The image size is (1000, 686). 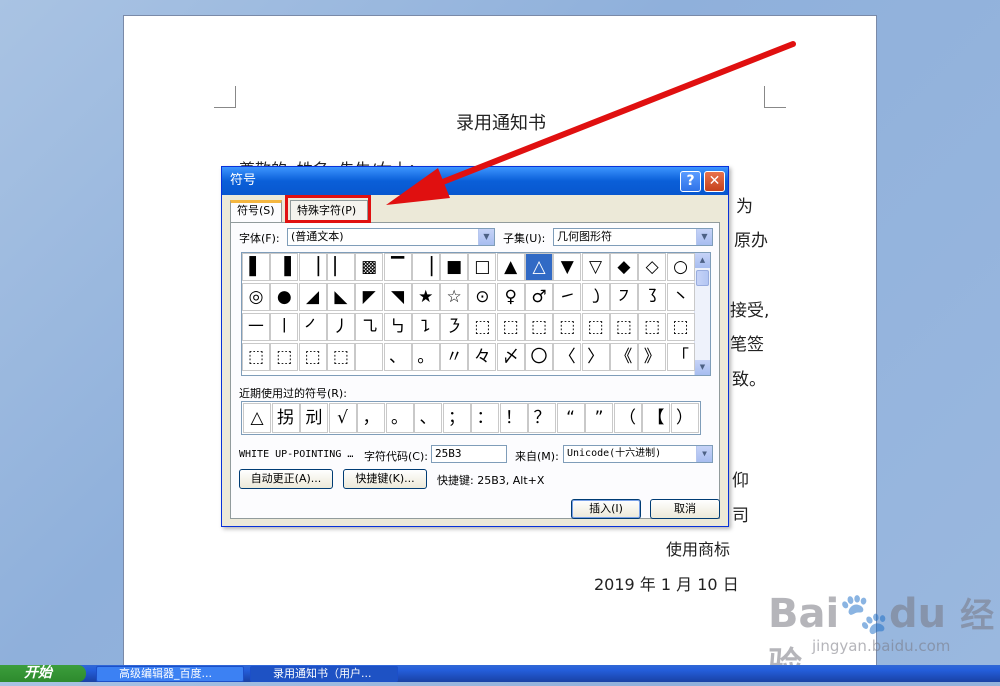 I want to click on scroll-thumb, so click(x=702, y=278).